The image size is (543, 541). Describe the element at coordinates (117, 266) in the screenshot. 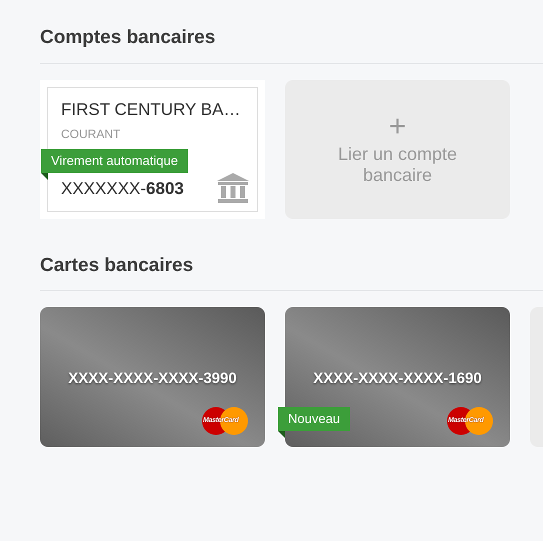

I see `section-title: Cartes bancaires` at that location.